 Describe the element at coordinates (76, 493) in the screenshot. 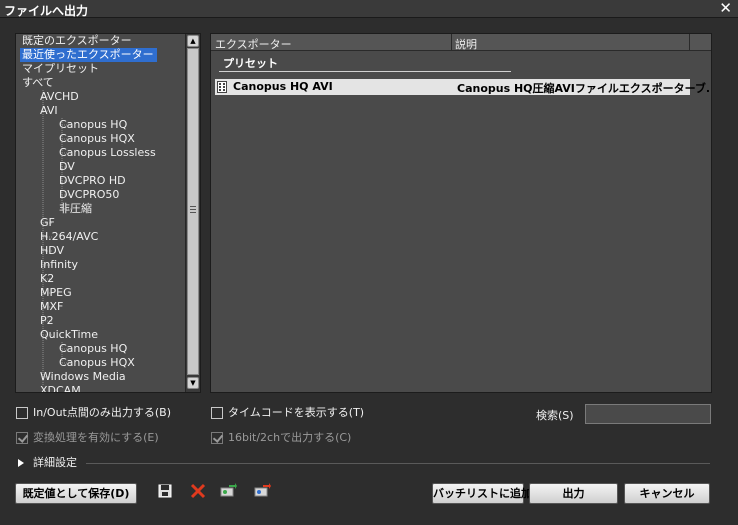

I see `save-default-button: 既定値として保存(D)` at that location.